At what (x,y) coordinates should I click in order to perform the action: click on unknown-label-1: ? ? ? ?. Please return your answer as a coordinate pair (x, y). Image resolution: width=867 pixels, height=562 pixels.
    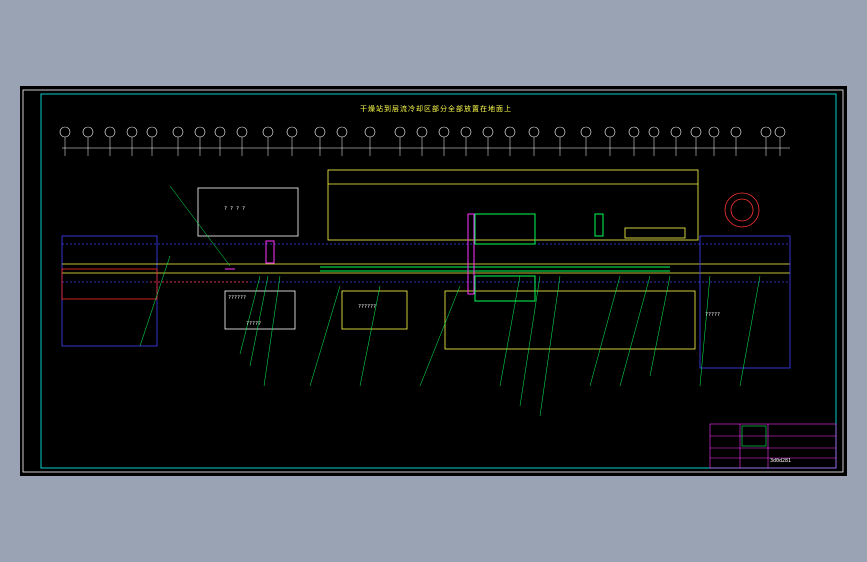
    Looking at the image, I should click on (235, 209).